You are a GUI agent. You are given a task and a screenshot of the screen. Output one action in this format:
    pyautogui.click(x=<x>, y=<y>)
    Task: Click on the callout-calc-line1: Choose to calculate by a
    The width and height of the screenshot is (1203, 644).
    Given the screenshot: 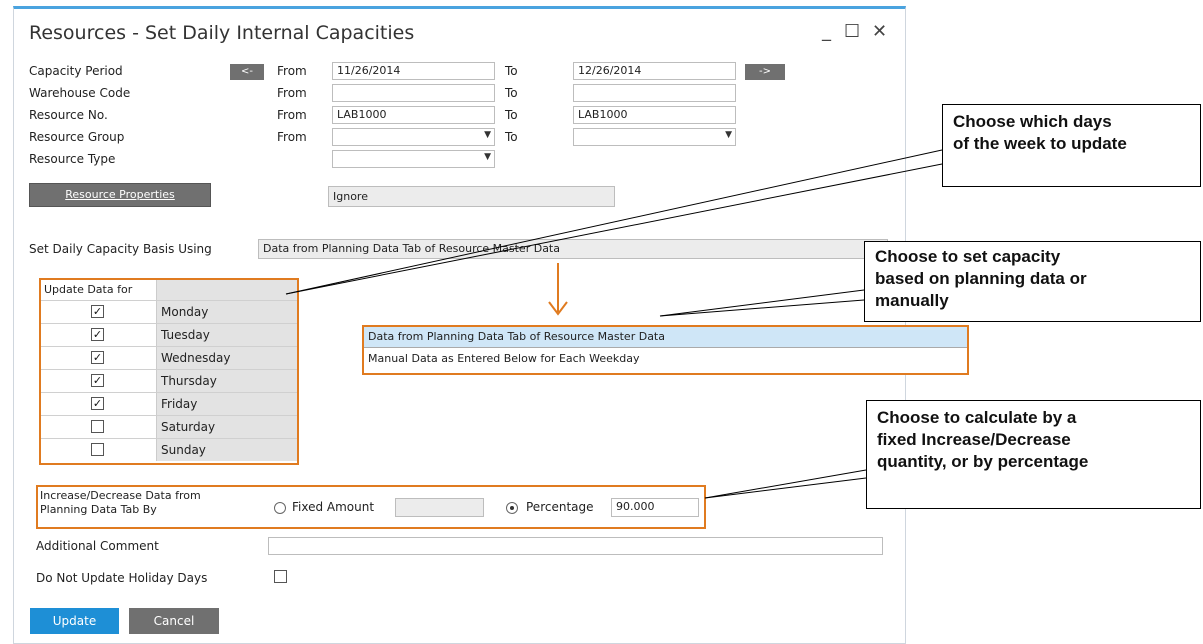 What is the action you would take?
    pyautogui.click(x=977, y=417)
    